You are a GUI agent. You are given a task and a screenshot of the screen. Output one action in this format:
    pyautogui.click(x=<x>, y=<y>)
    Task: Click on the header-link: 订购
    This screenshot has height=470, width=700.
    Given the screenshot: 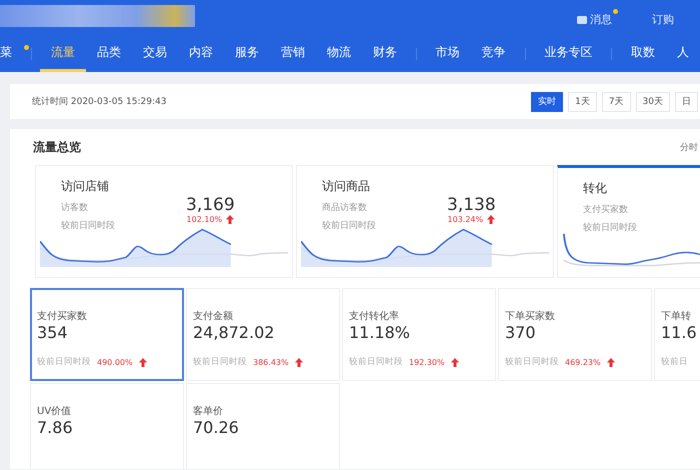 What is the action you would take?
    pyautogui.click(x=666, y=18)
    